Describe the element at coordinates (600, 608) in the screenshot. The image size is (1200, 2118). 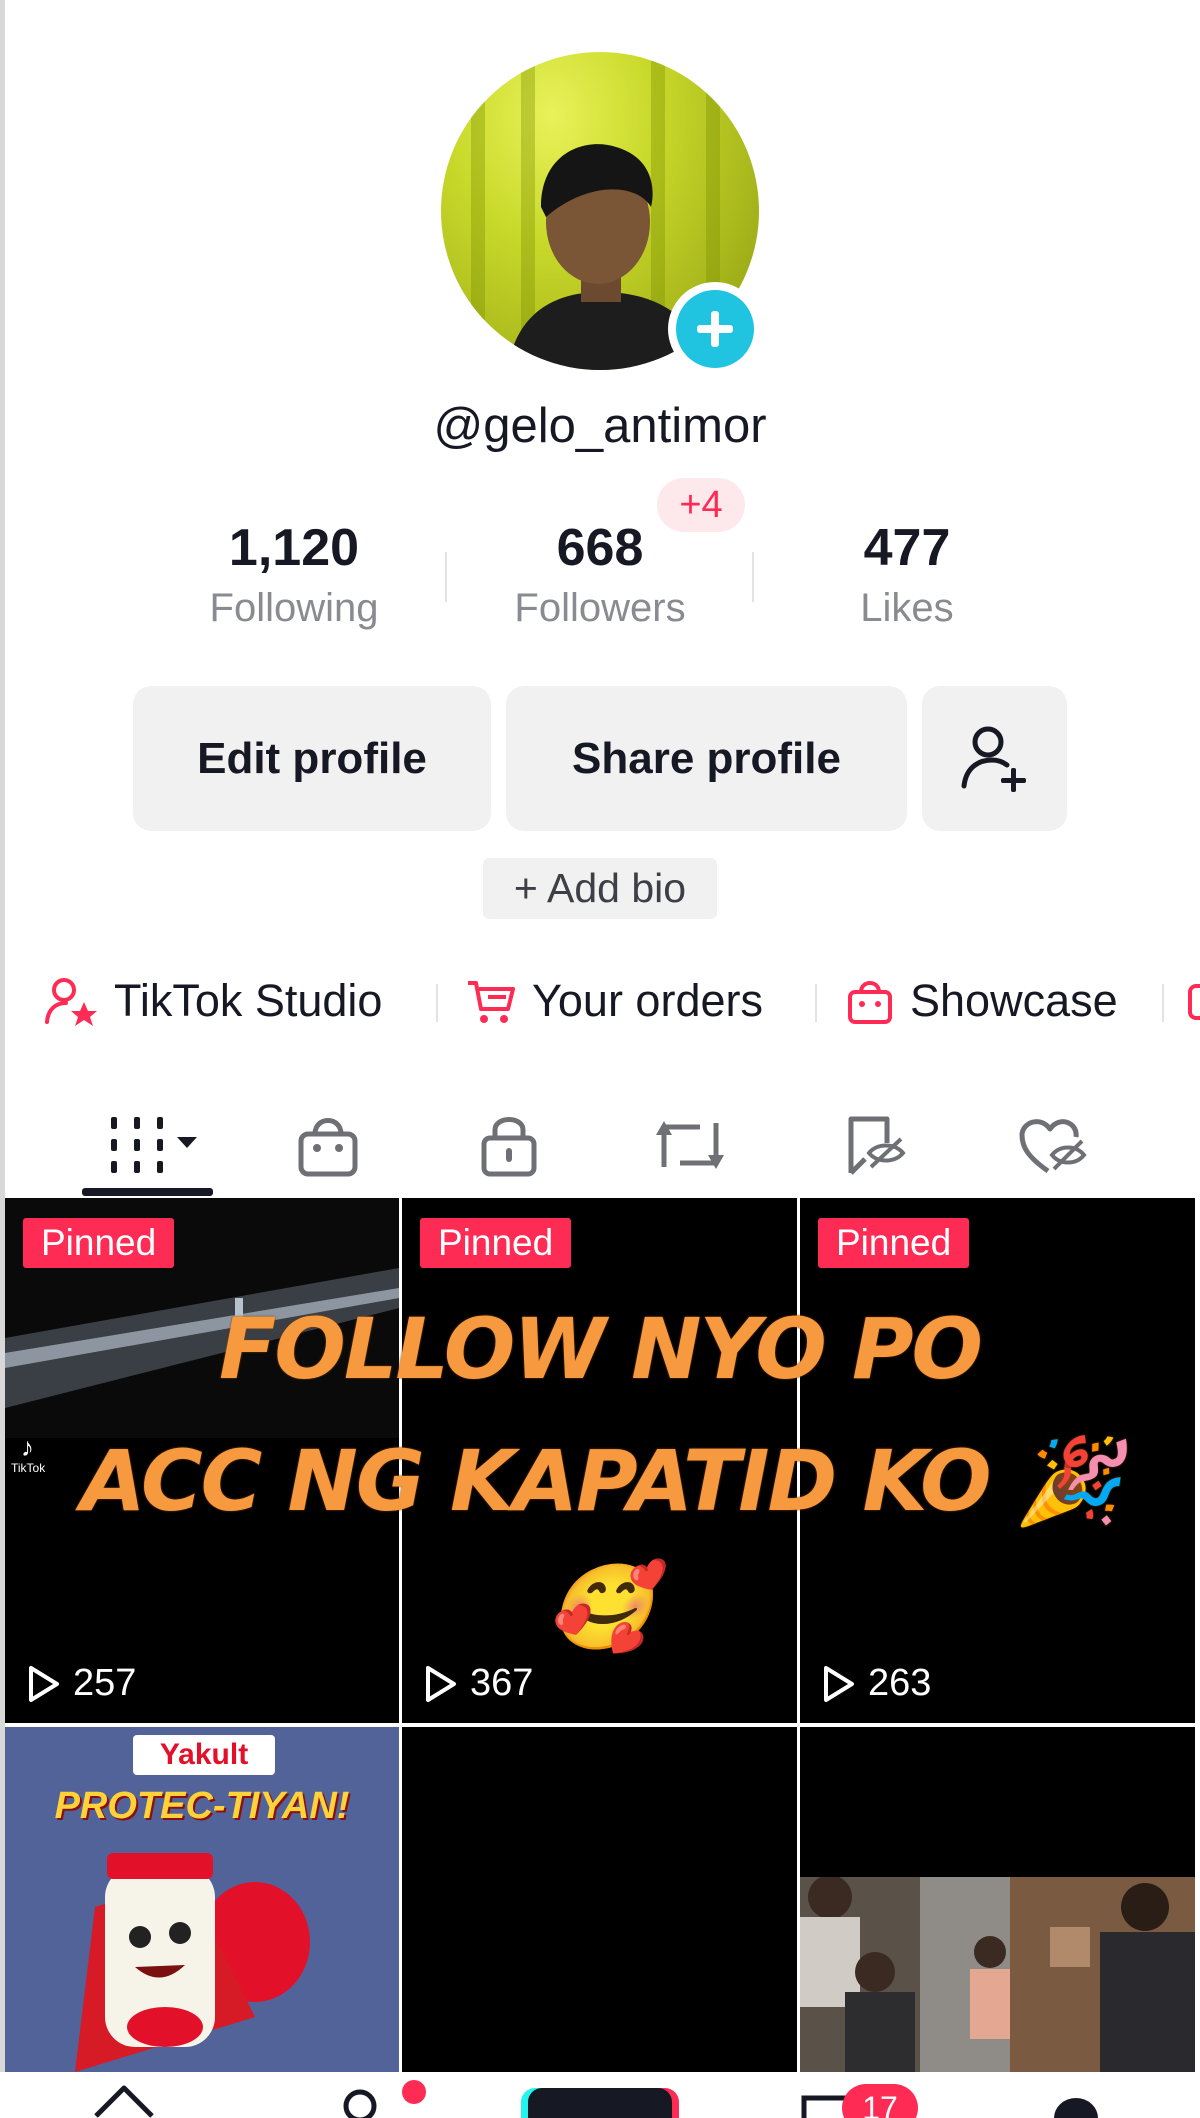
I see `followers-label: Followers` at that location.